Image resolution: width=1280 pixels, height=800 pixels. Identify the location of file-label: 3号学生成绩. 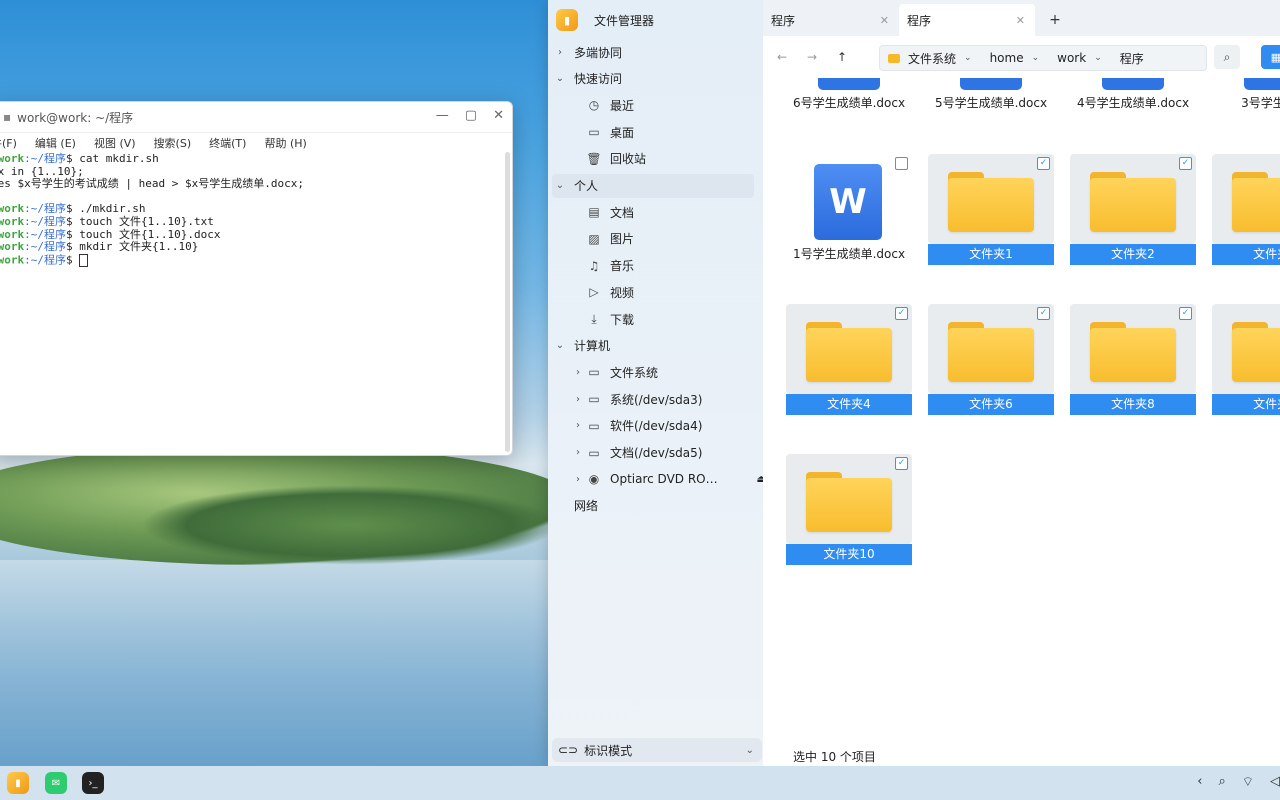
(1246, 102).